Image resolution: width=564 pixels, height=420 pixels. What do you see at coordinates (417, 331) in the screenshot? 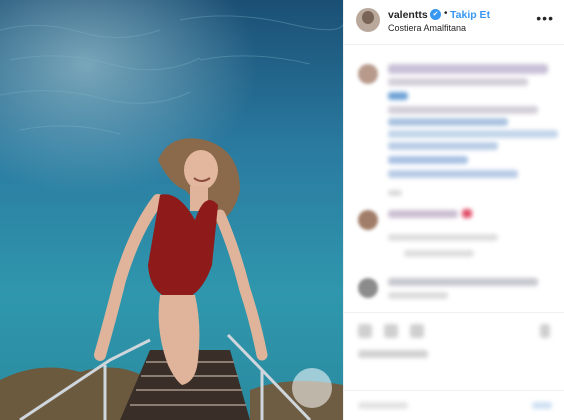
I see `share-icon` at bounding box center [417, 331].